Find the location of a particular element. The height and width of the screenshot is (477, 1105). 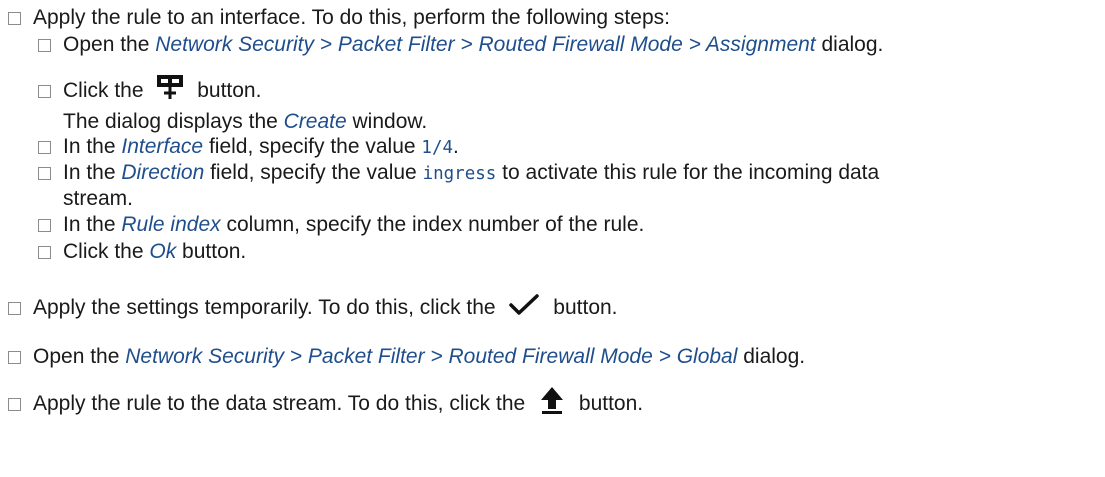

substep-result-text: The dialog displays the Create window. is located at coordinates (245, 122).